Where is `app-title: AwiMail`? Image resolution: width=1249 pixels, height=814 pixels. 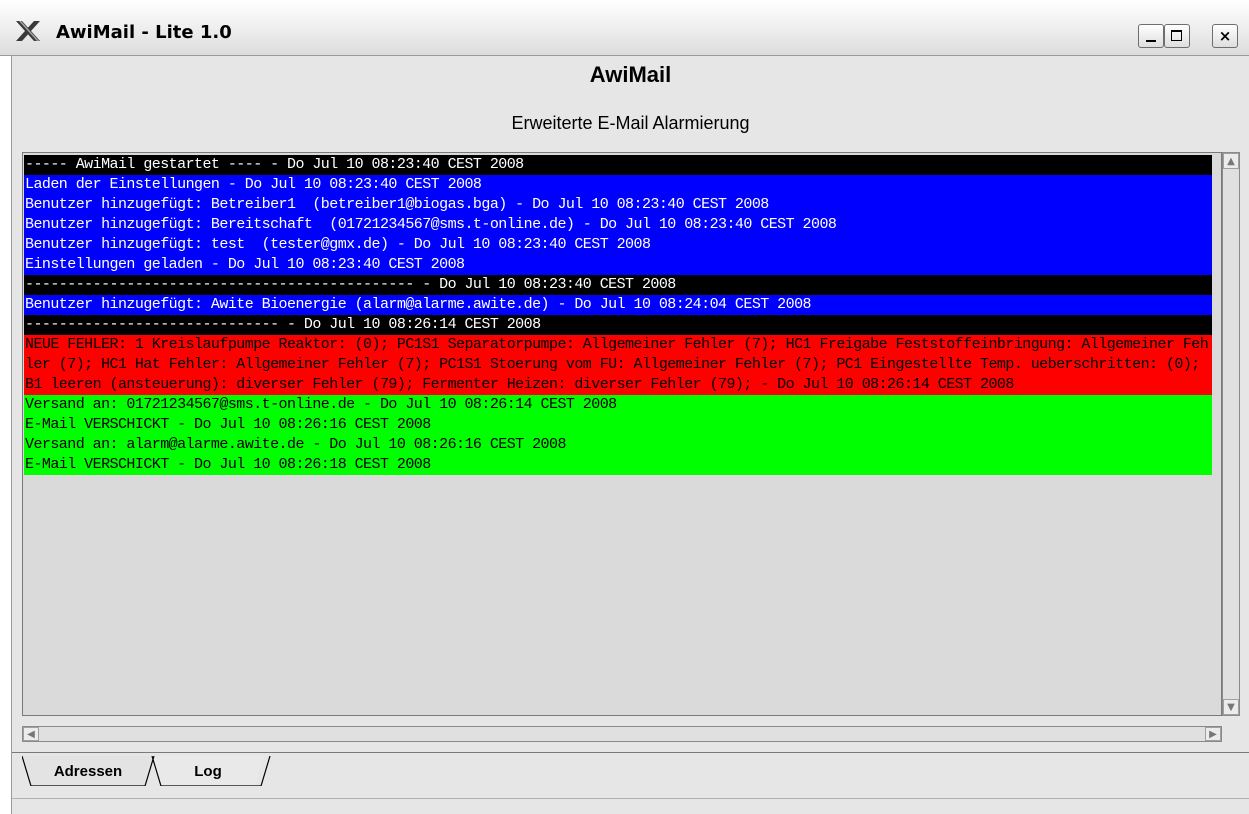
app-title: AwiMail is located at coordinates (630, 74).